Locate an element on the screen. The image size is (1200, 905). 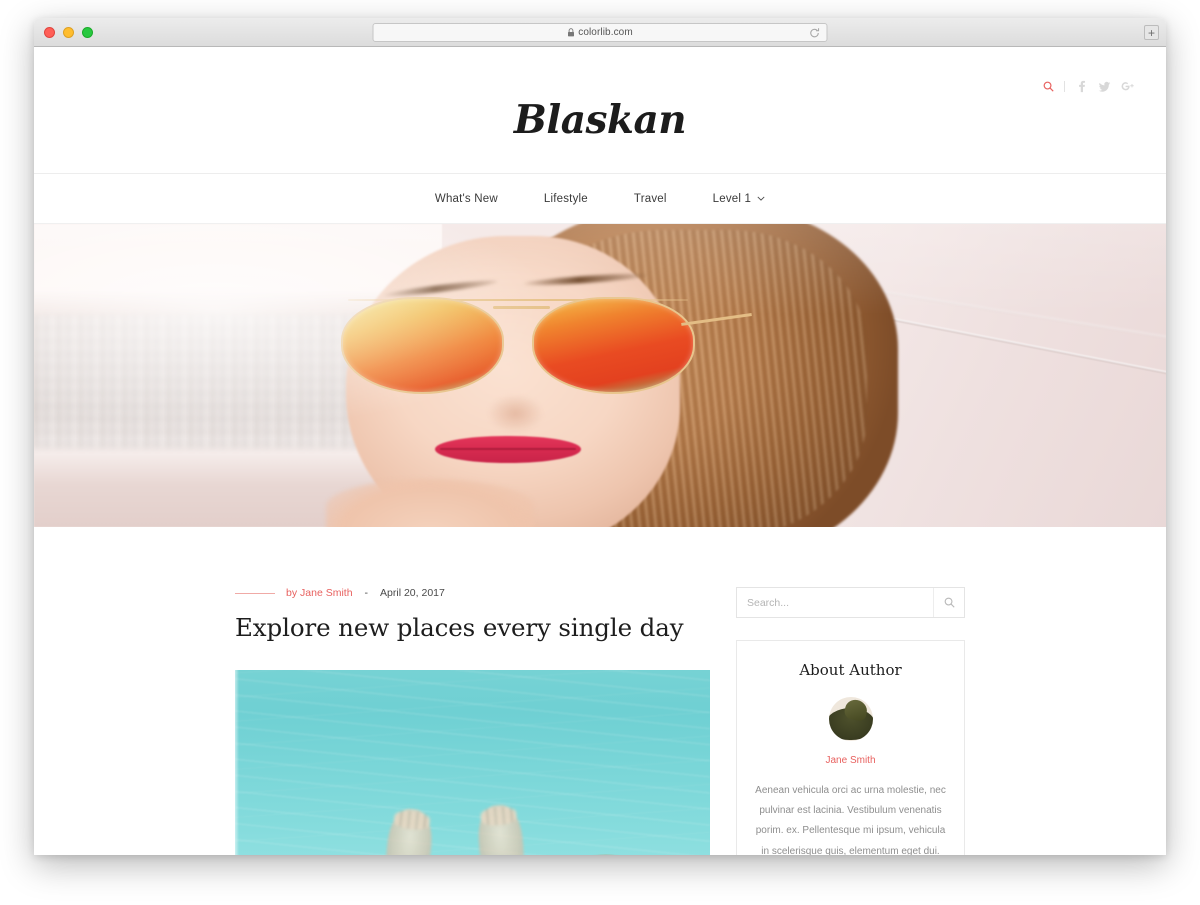
nav-item-label: Travel is located at coordinates (650, 198).